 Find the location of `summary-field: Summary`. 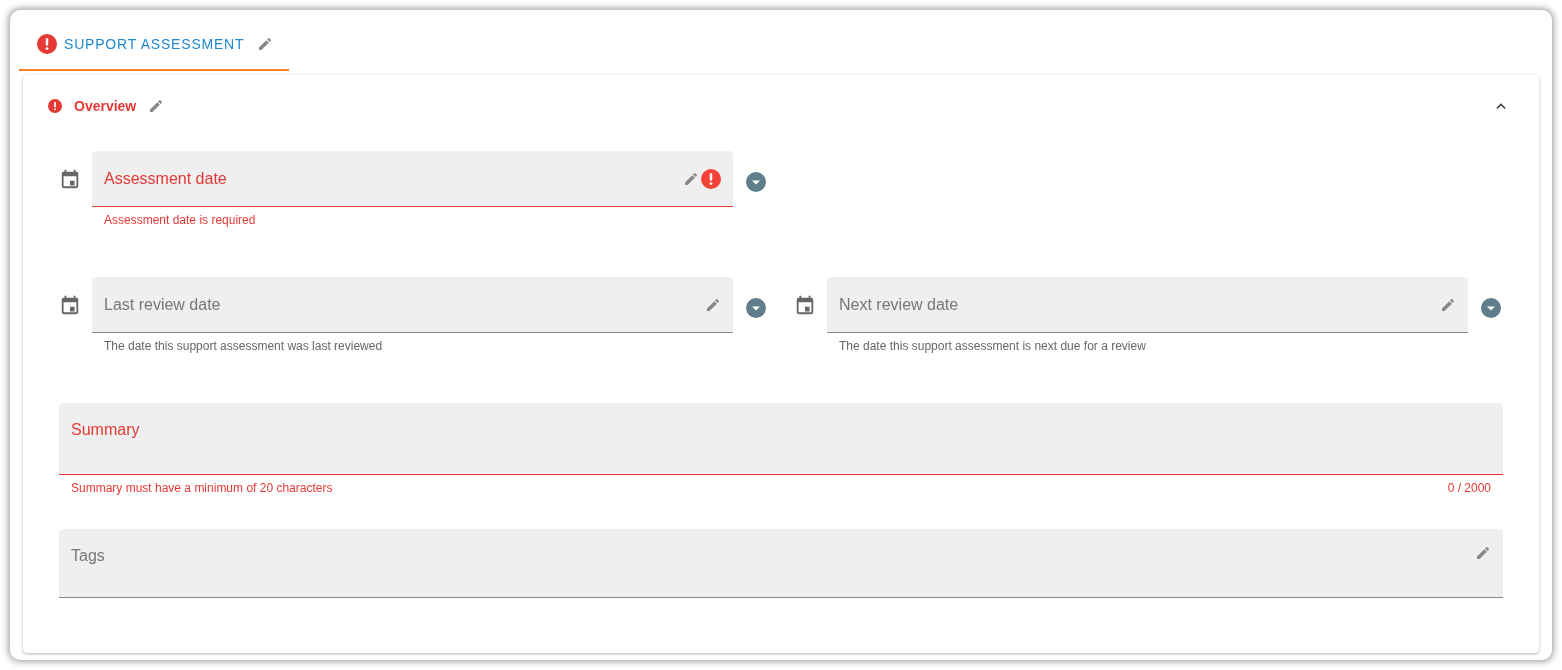

summary-field: Summary is located at coordinates (781, 439).